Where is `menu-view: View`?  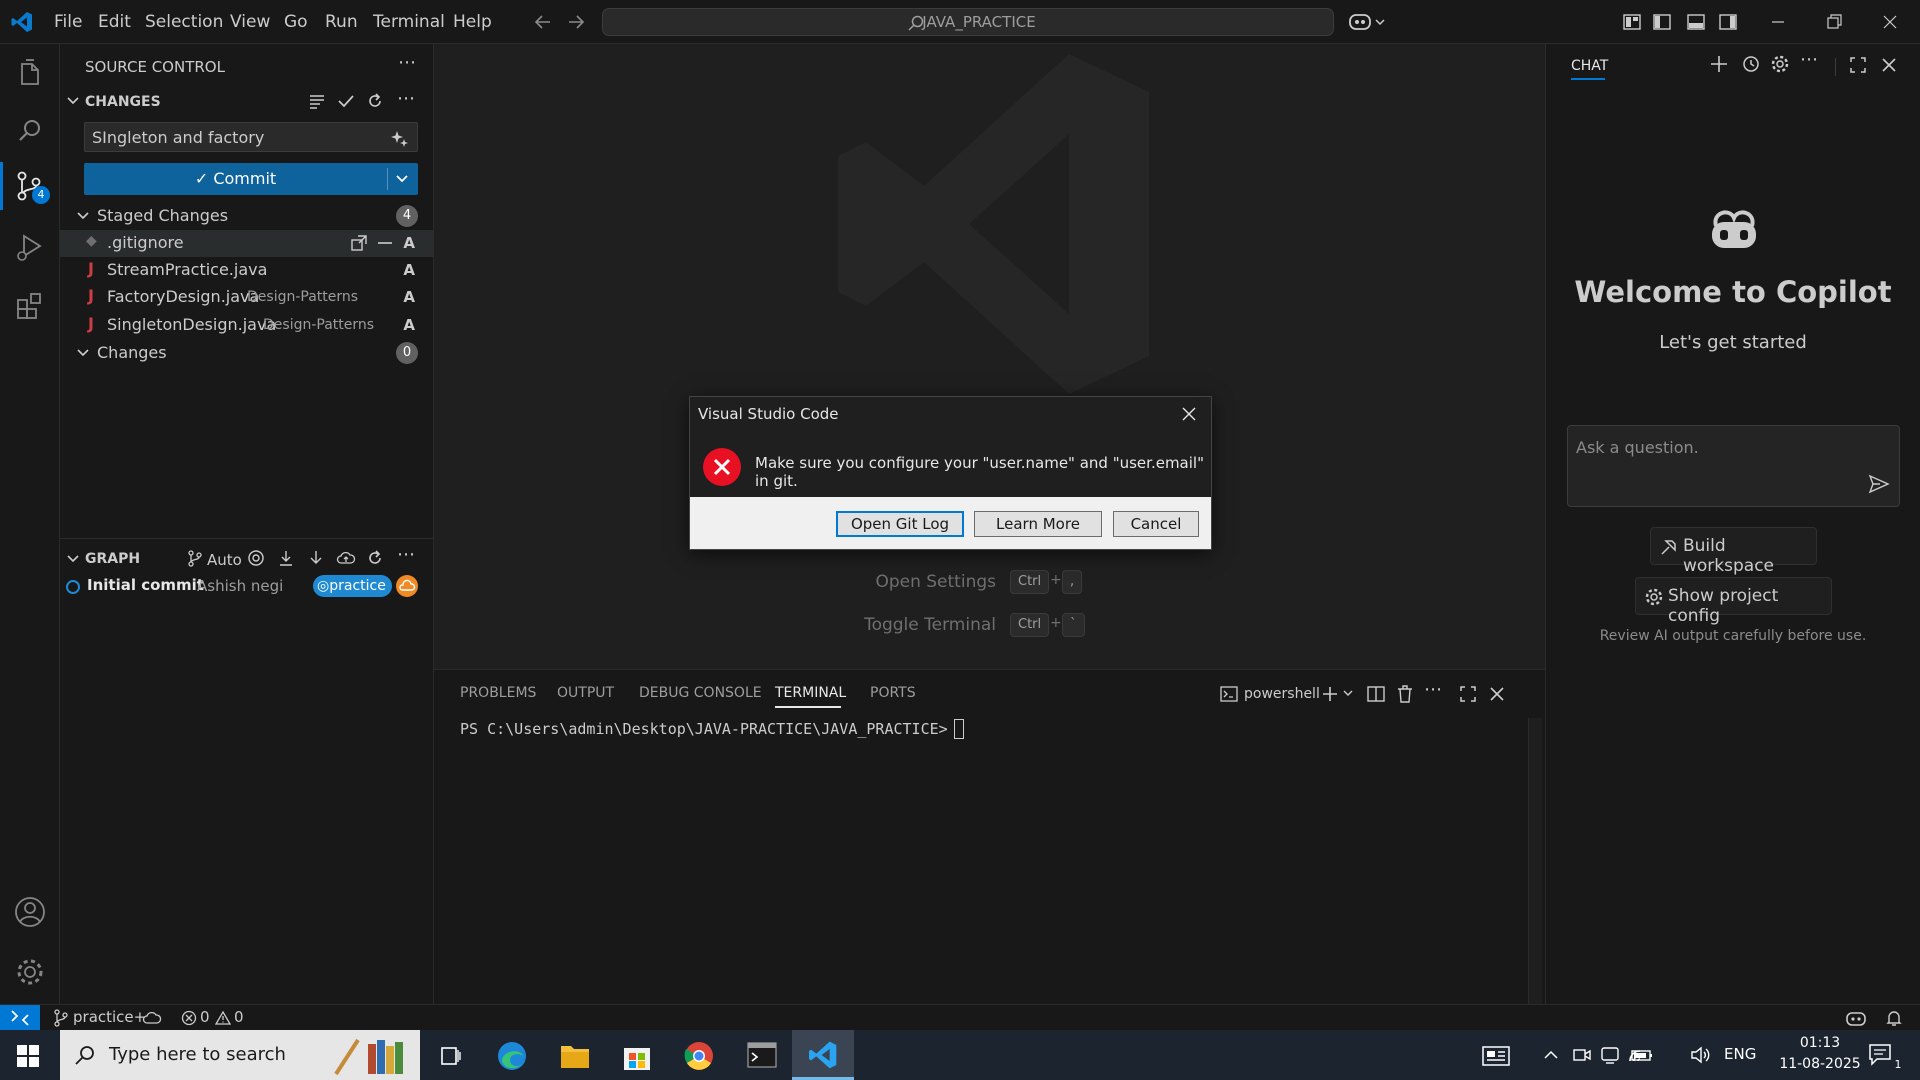 menu-view: View is located at coordinates (250, 22).